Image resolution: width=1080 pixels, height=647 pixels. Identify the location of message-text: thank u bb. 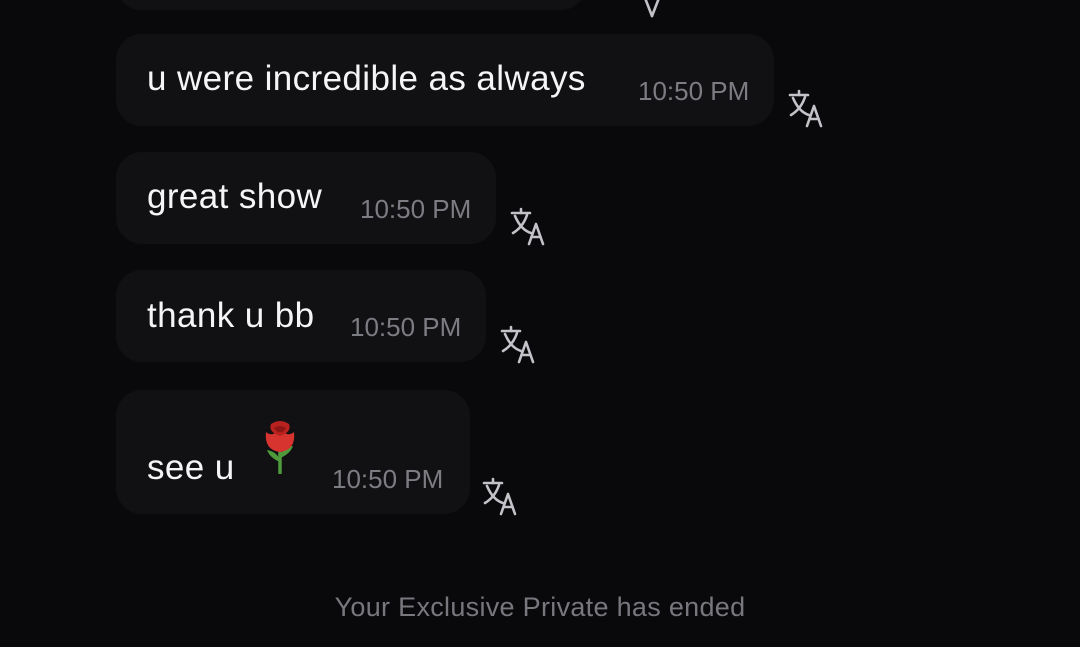
(231, 315).